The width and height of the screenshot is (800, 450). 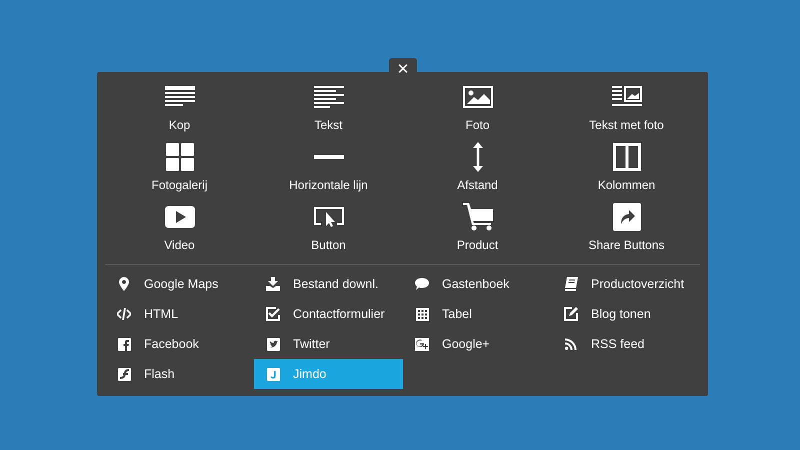 What do you see at coordinates (124, 374) in the screenshot?
I see `flash-icon` at bounding box center [124, 374].